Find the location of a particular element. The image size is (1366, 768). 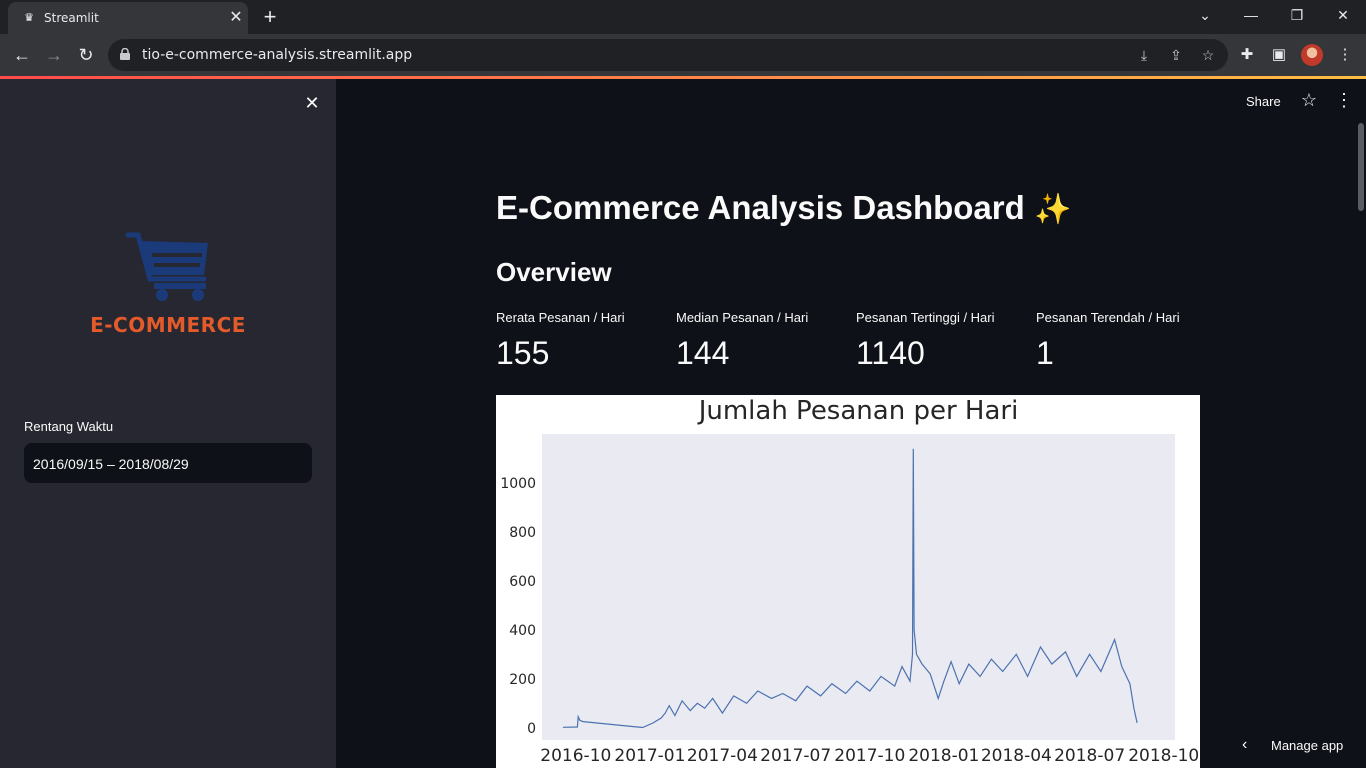

back-icon: ← is located at coordinates (22, 55).